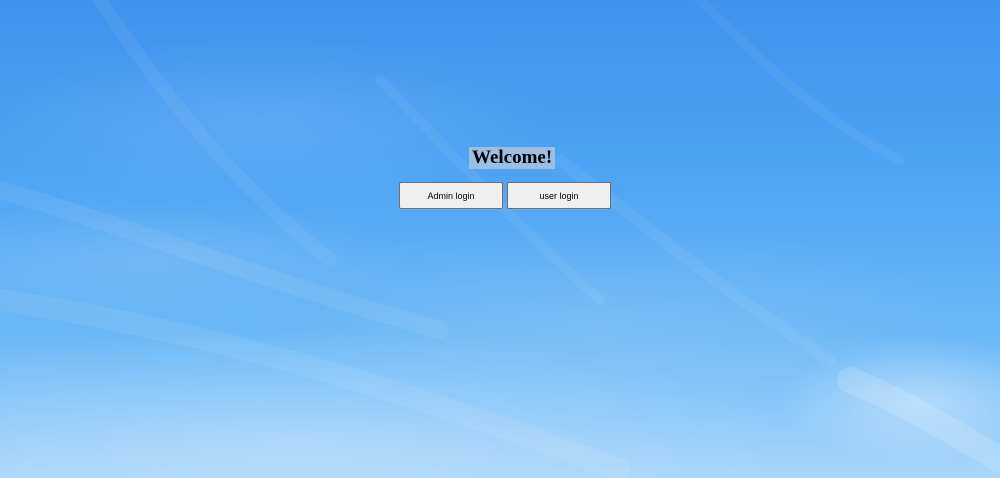 This screenshot has height=478, width=1000. Describe the element at coordinates (451, 195) in the screenshot. I see `admin-login-button: Admin login` at that location.